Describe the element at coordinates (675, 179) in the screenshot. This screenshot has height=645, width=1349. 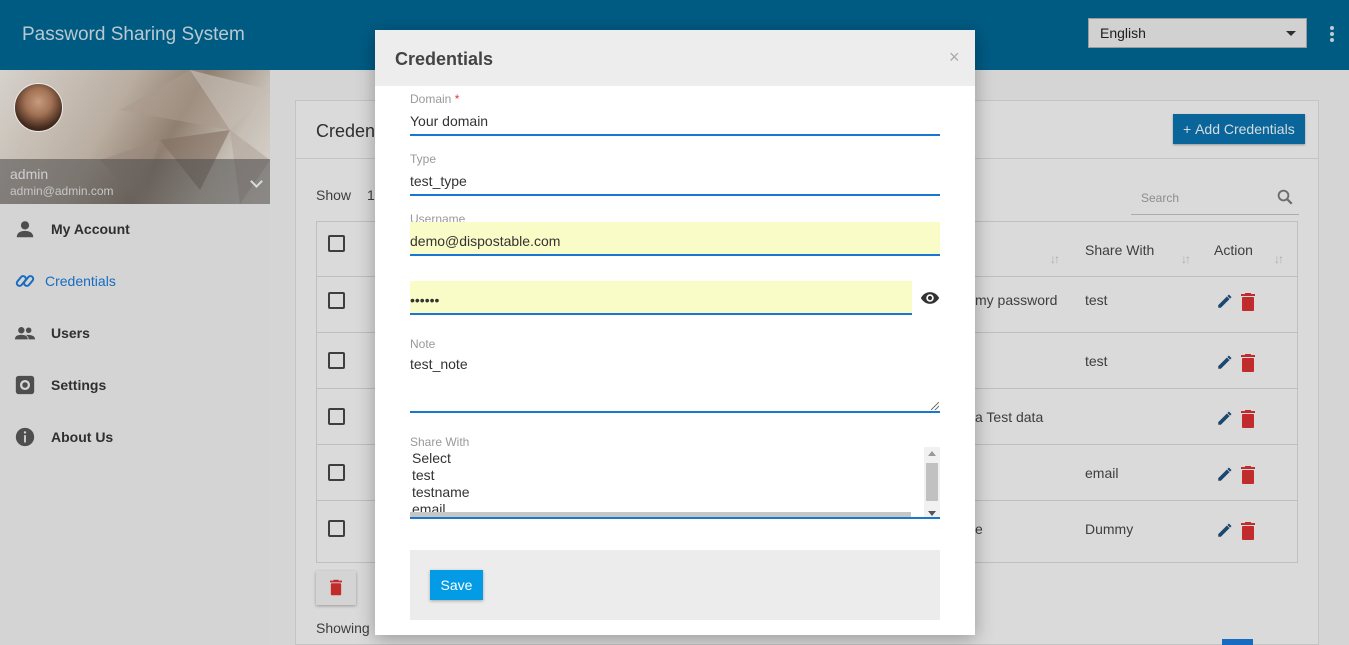
I see `type-input` at that location.